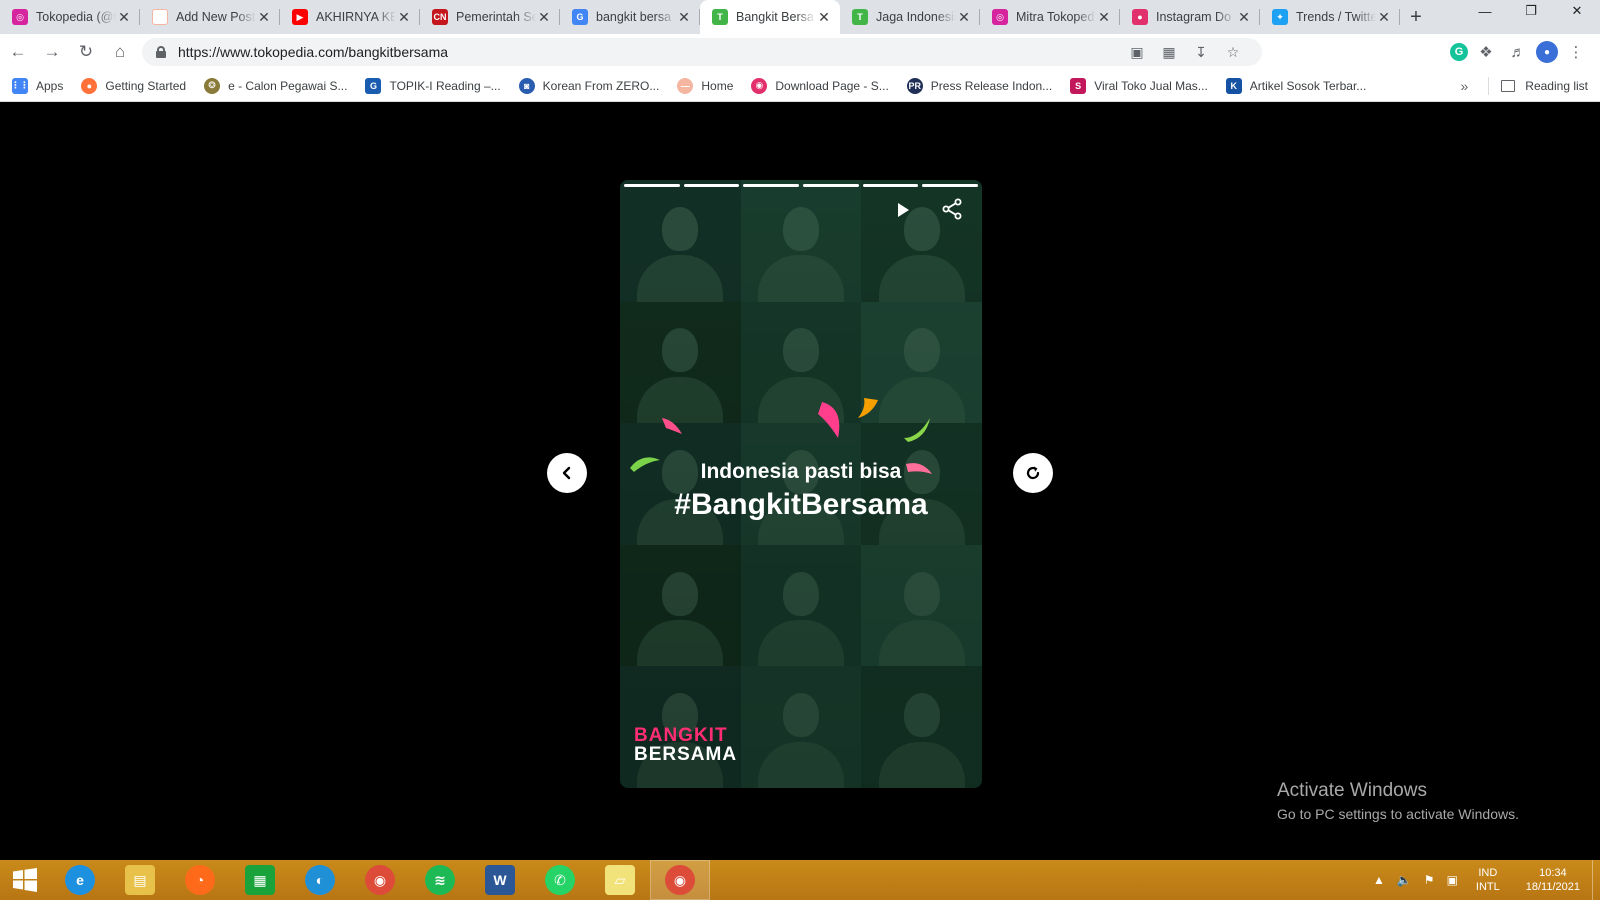 This screenshot has height=900, width=1600. What do you see at coordinates (133, 85) in the screenshot?
I see `bookmark-item: ● Getting Started` at bounding box center [133, 85].